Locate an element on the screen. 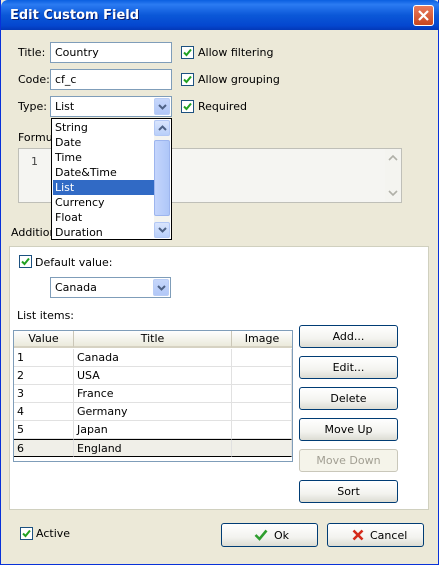 Image resolution: width=439 pixels, height=565 pixels. dropdown-item: String is located at coordinates (104, 127).